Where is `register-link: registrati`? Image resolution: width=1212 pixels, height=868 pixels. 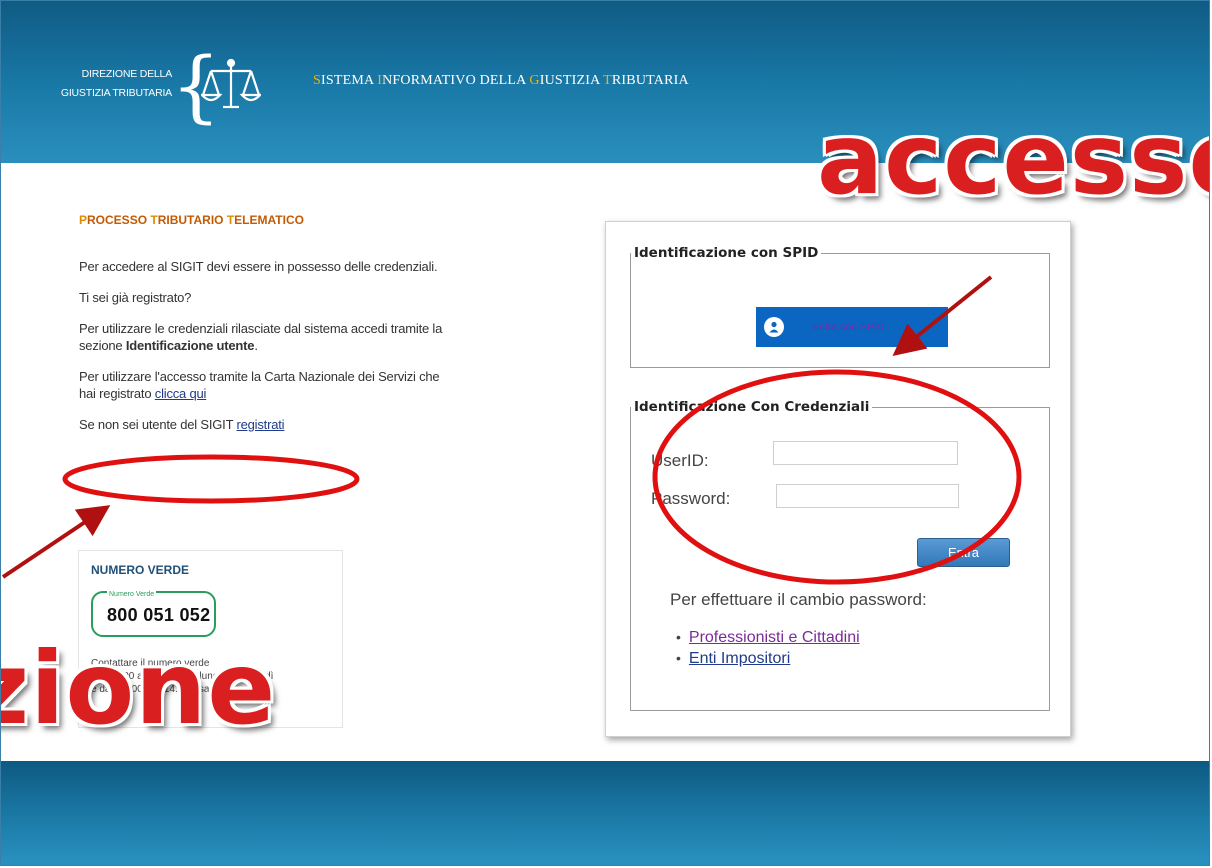
register-link: registrati is located at coordinates (260, 424).